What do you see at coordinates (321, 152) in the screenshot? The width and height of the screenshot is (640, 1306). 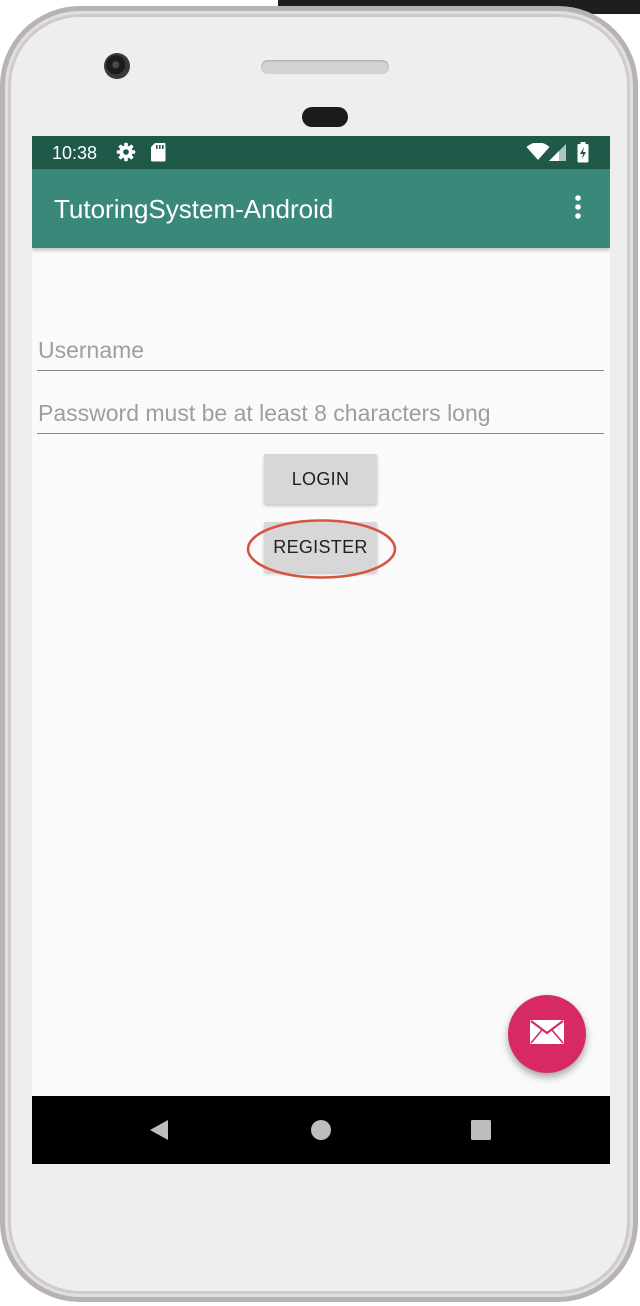 I see `status-bar: 10:38` at bounding box center [321, 152].